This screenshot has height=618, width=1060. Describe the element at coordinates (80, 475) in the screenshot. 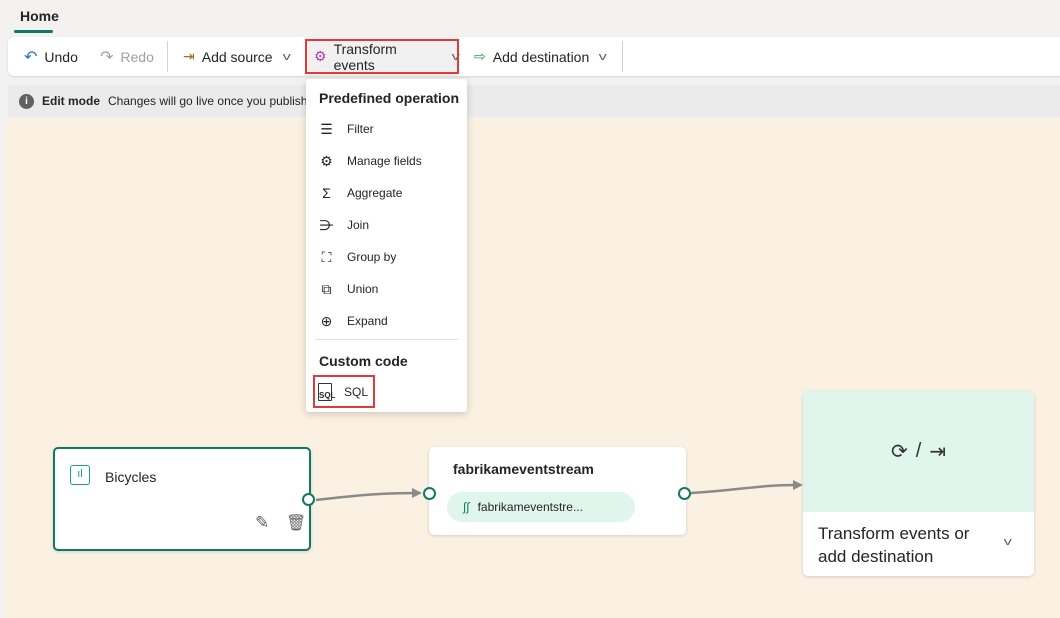

I see `chart-icon: ıl` at that location.